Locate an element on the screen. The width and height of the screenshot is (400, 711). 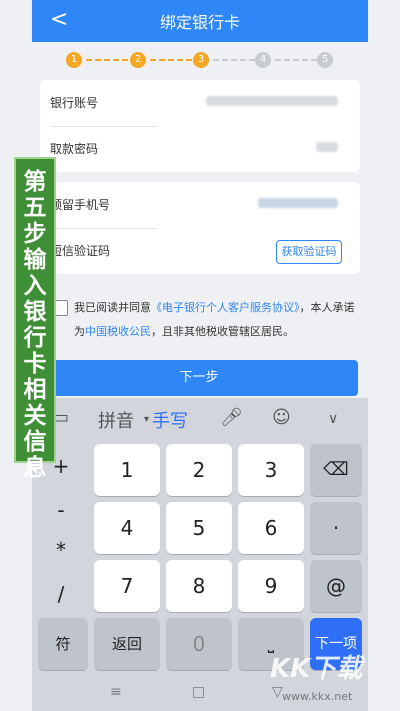
key-9: 9 is located at coordinates (271, 586).